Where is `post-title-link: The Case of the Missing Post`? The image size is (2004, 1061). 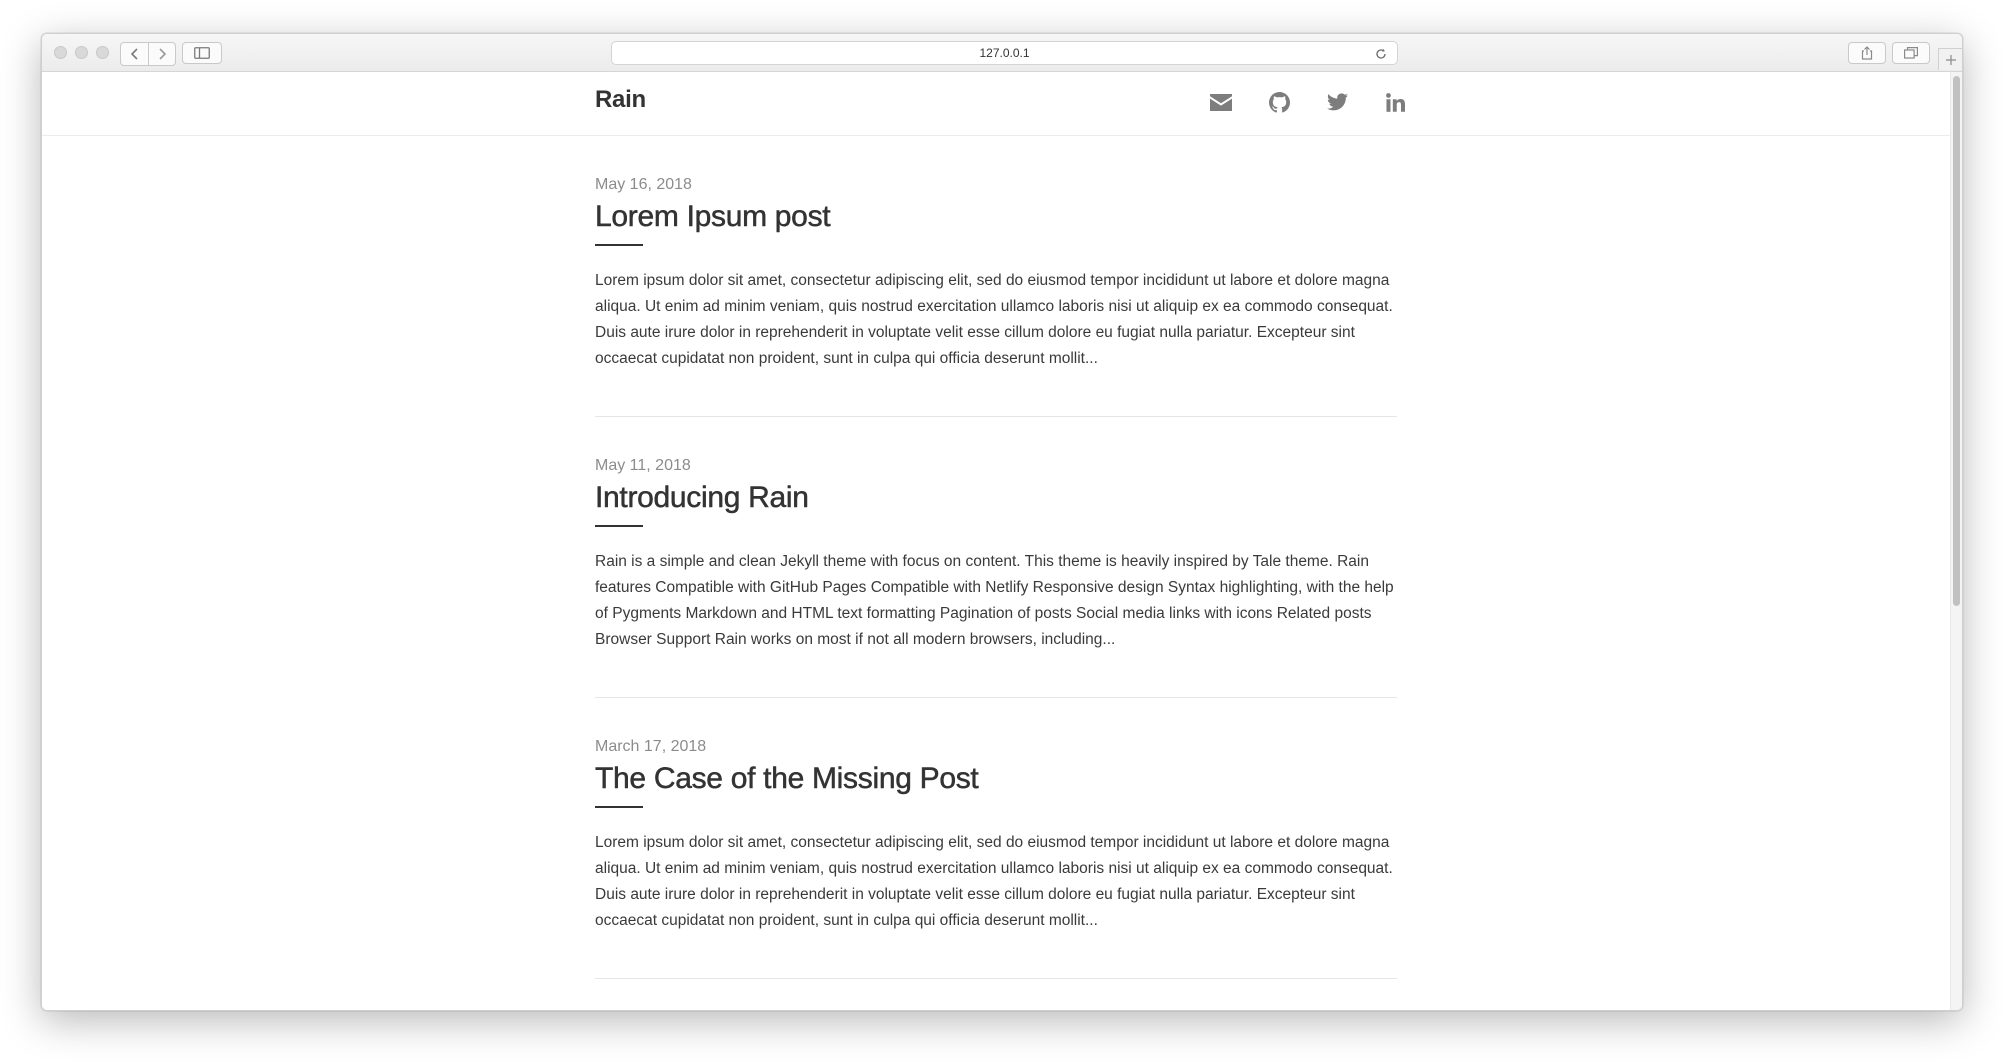
post-title-link: The Case of the Missing Post is located at coordinates (787, 779).